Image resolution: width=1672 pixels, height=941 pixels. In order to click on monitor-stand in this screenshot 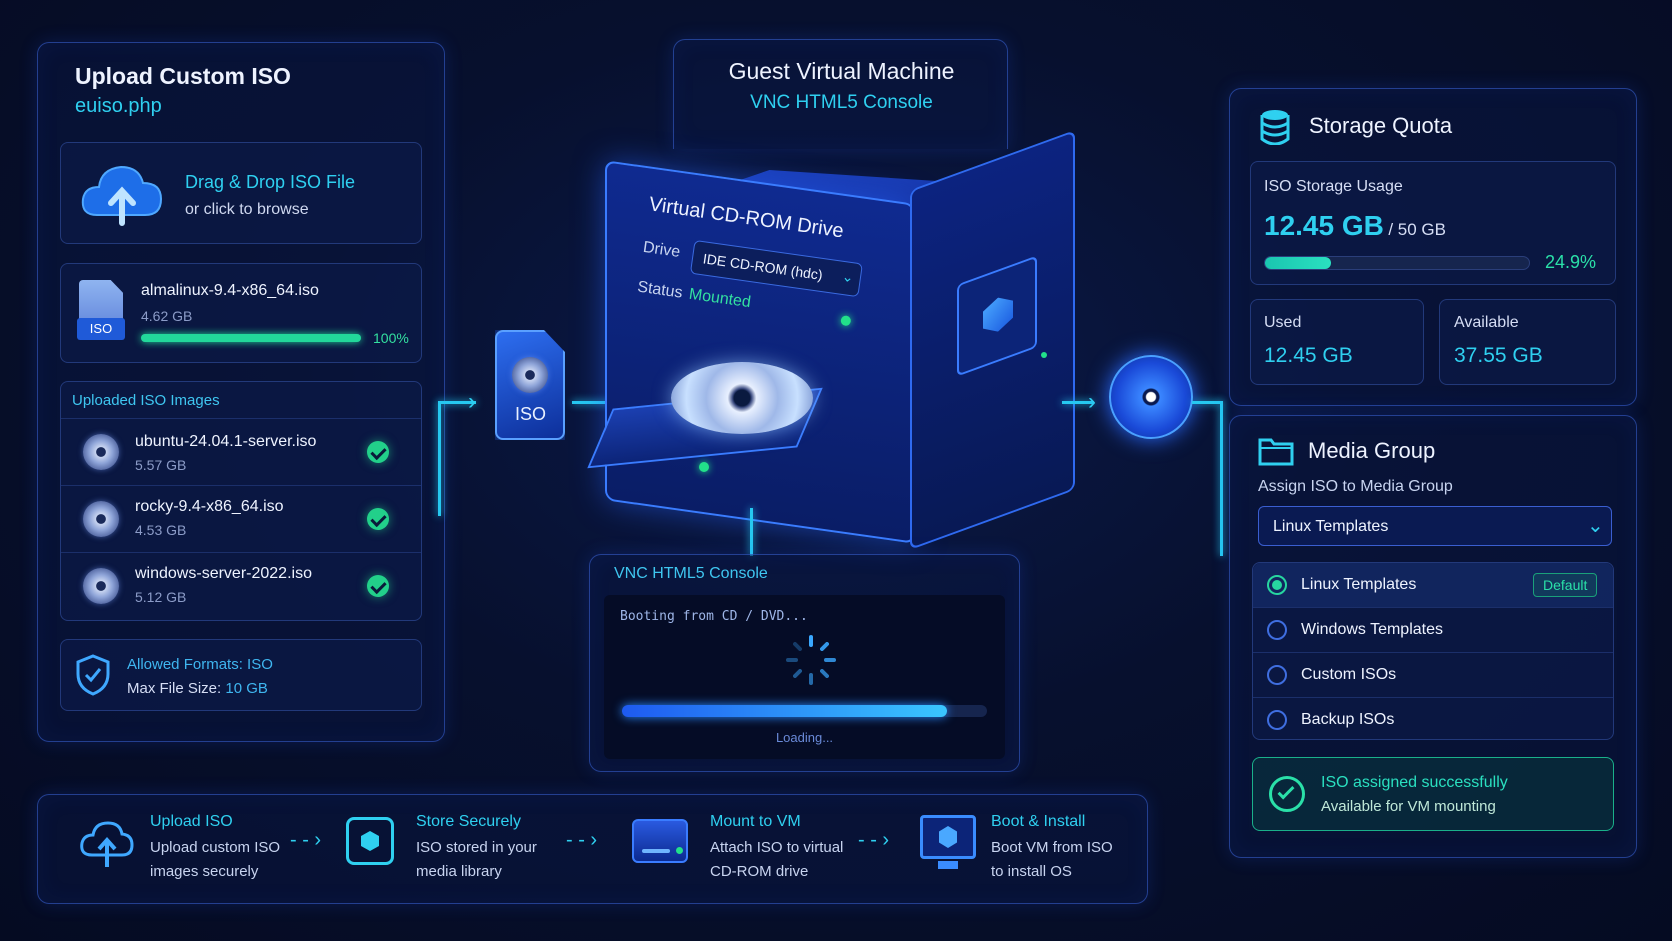, I will do `click(948, 865)`.